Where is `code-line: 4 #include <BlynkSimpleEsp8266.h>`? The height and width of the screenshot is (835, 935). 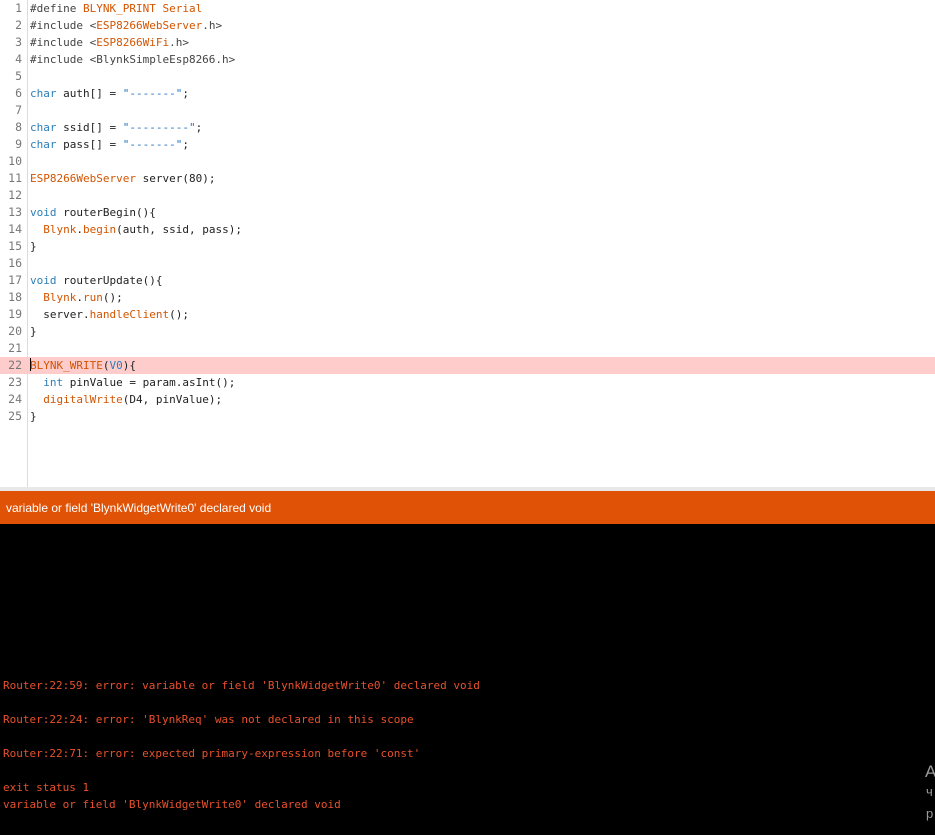 code-line: 4 #include <BlynkSimpleEsp8266.h> is located at coordinates (467, 59).